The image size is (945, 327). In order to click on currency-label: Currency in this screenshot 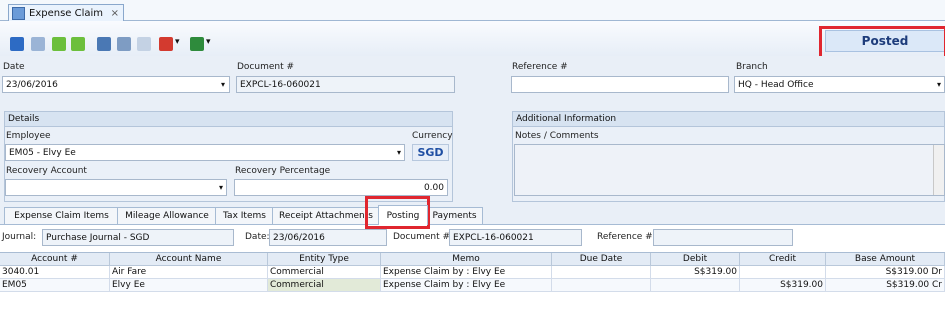, I will do `click(432, 136)`.